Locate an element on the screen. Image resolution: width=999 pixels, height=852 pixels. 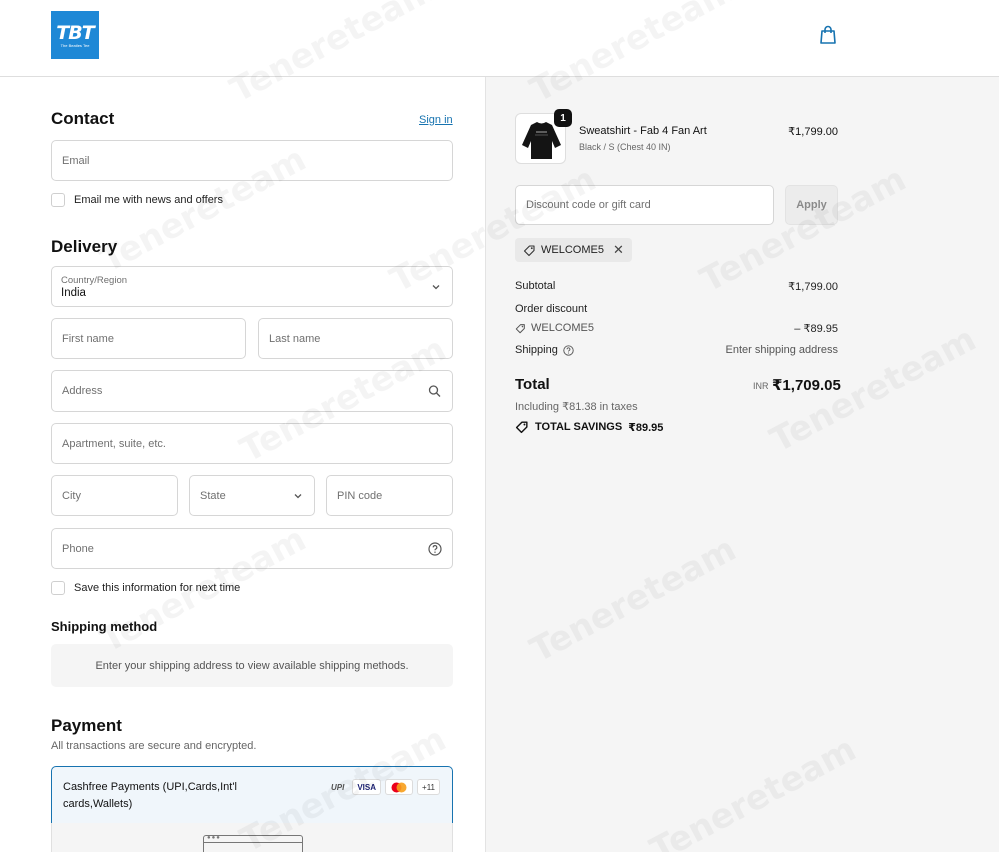
country-value: India is located at coordinates (73, 293).